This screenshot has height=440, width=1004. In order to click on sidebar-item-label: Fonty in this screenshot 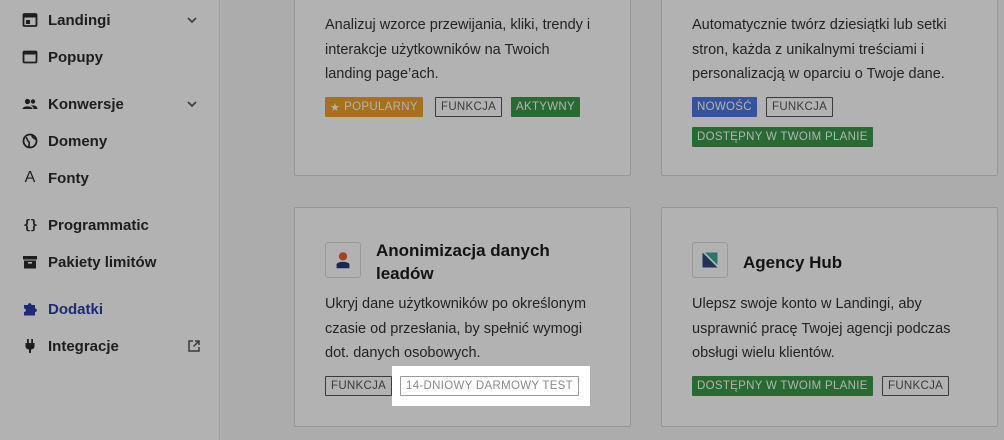, I will do `click(68, 178)`.